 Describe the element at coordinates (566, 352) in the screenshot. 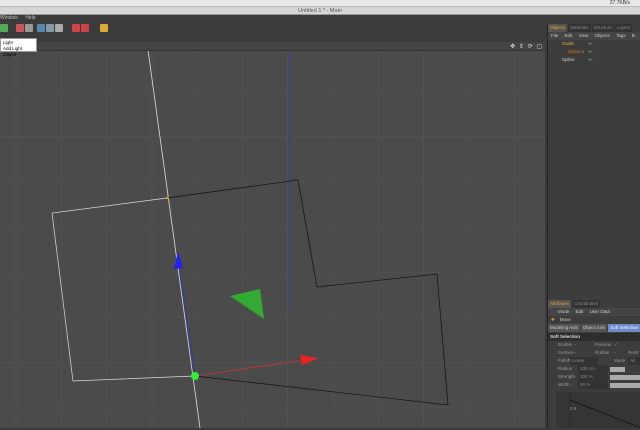

I see `surface-label: Surface` at that location.